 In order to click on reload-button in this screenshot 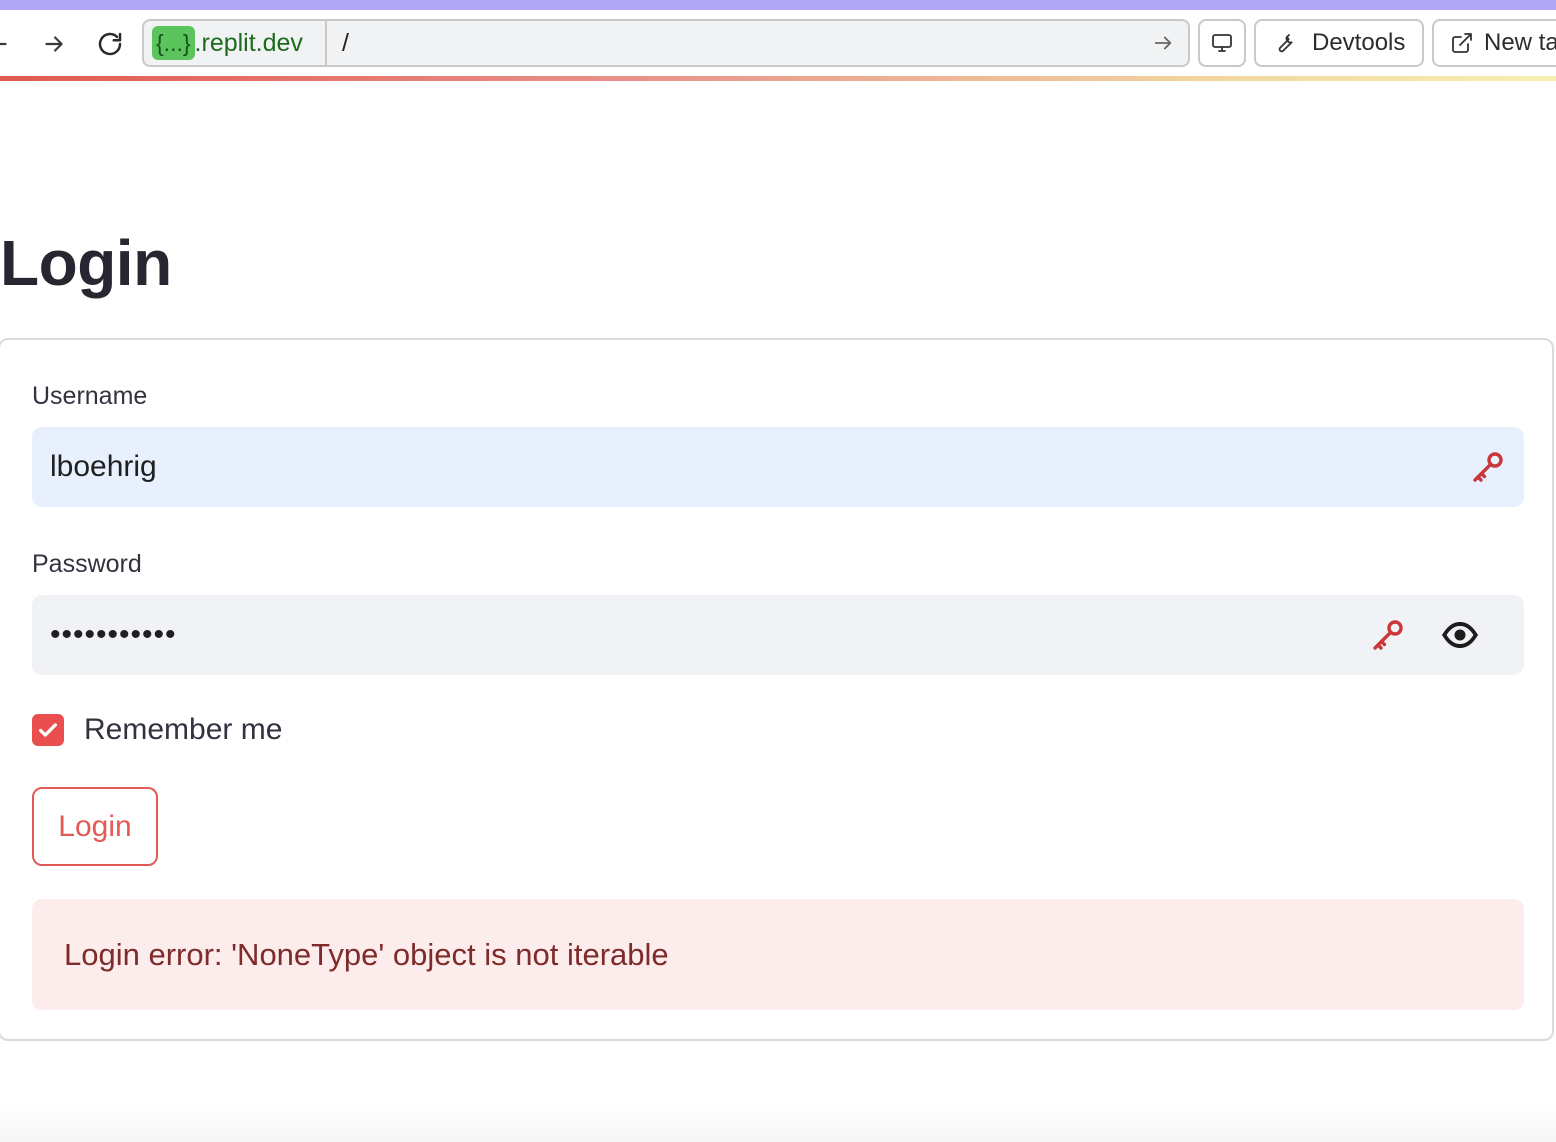, I will do `click(110, 44)`.